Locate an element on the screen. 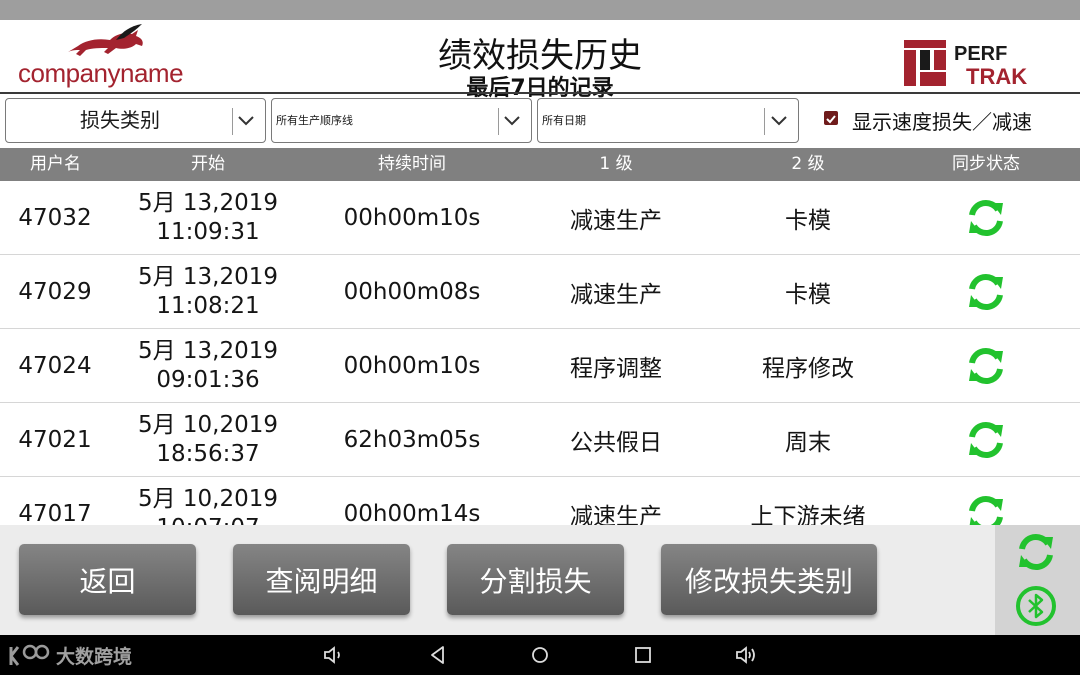  production-line-dropdown: 所有生产顺序线 is located at coordinates (401, 120).